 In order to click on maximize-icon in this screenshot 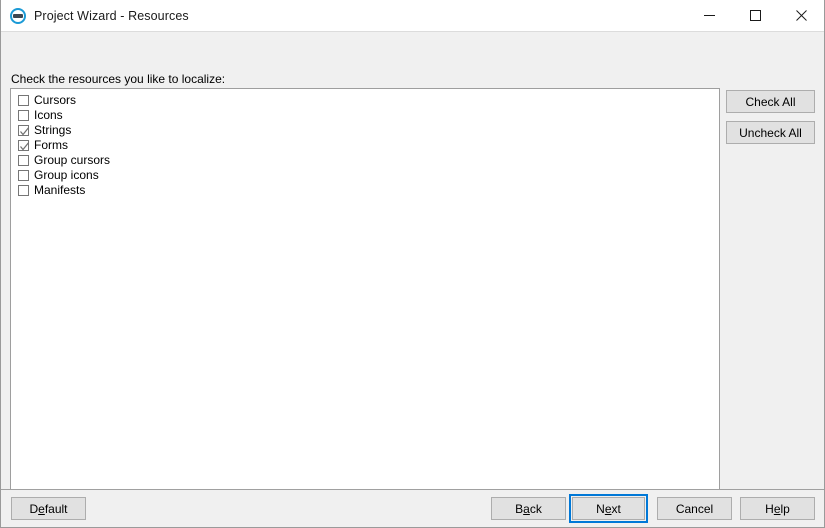, I will do `click(755, 15)`.